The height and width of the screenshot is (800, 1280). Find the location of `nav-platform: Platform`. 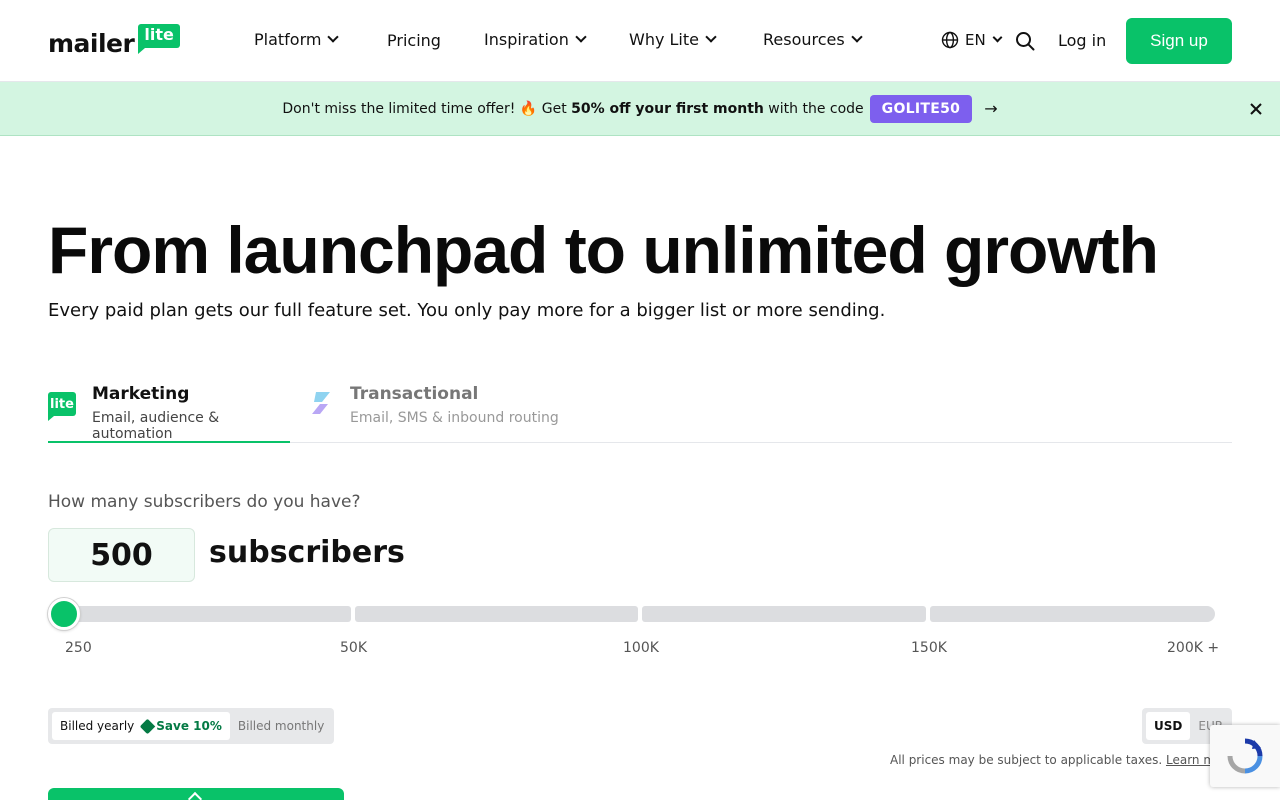

nav-platform: Platform is located at coordinates (297, 39).